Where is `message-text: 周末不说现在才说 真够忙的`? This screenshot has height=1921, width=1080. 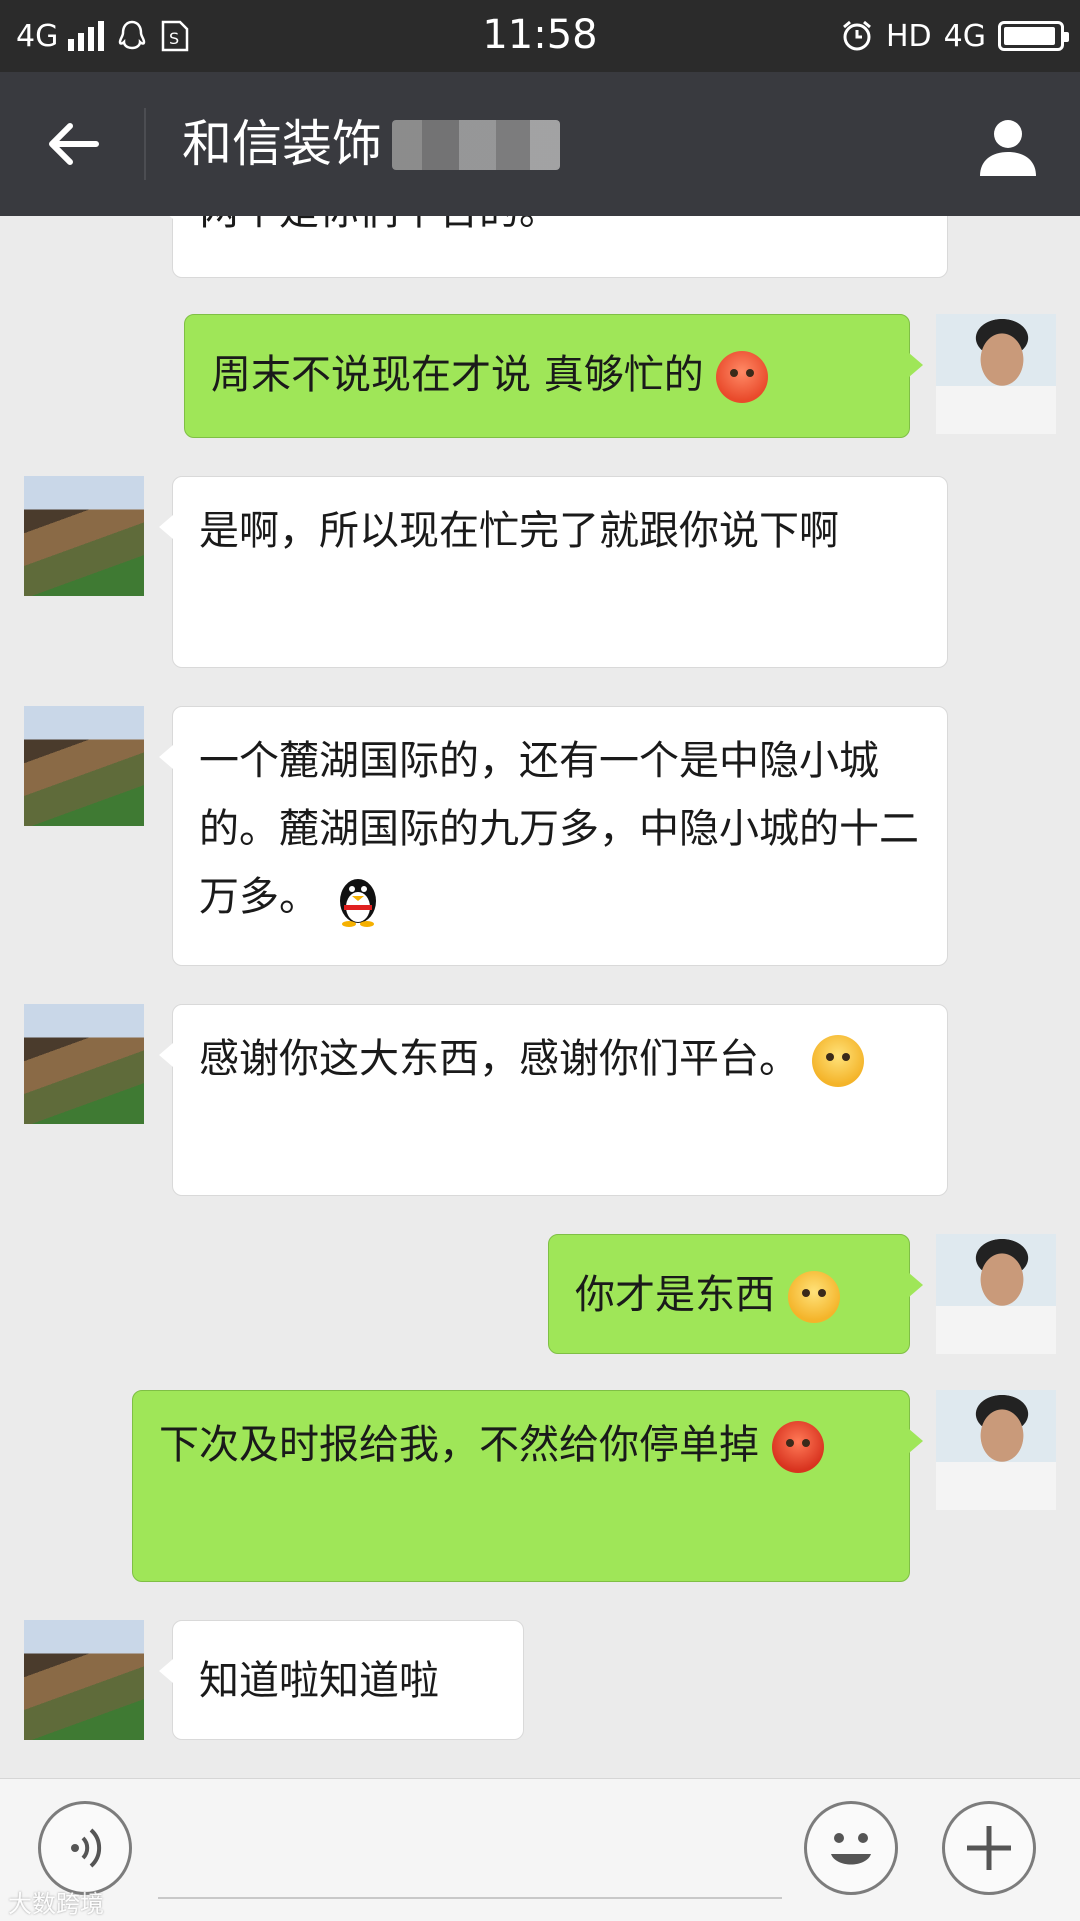 message-text: 周末不说现在才说 真够忙的 is located at coordinates (457, 375).